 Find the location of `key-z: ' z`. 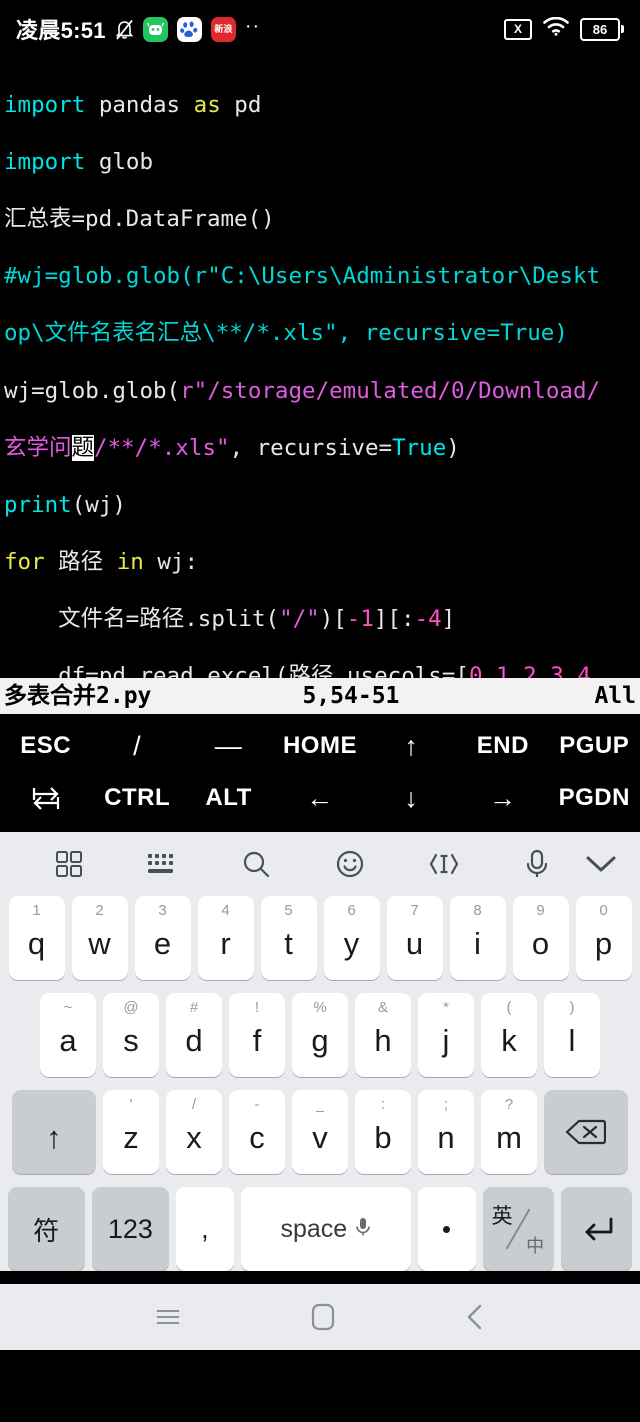

key-z: ' z is located at coordinates (131, 1132).